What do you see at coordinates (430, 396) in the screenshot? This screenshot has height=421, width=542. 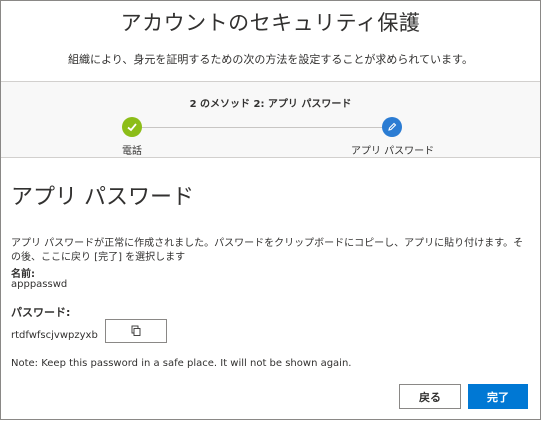 I see `back-button: 戻る` at bounding box center [430, 396].